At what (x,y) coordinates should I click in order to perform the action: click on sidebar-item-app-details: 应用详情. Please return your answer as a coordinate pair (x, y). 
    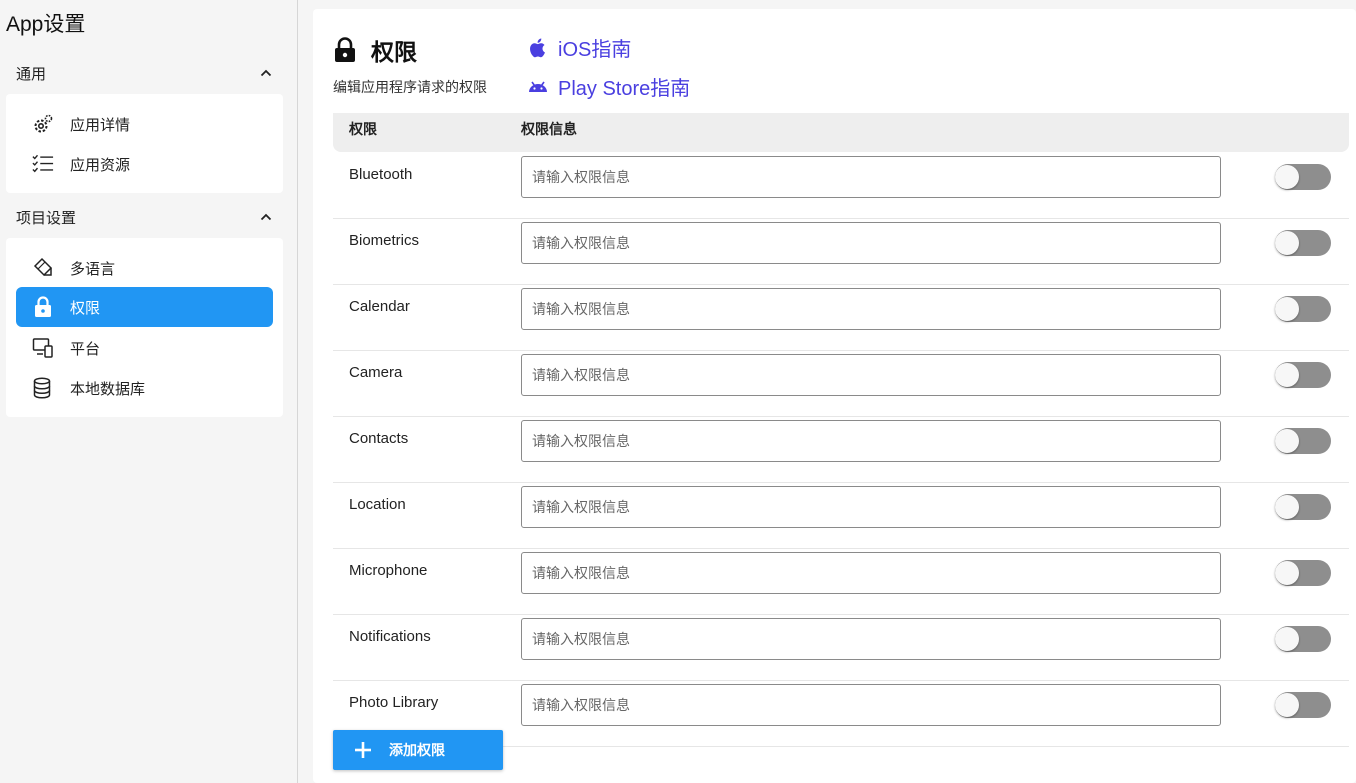
    Looking at the image, I should click on (144, 124).